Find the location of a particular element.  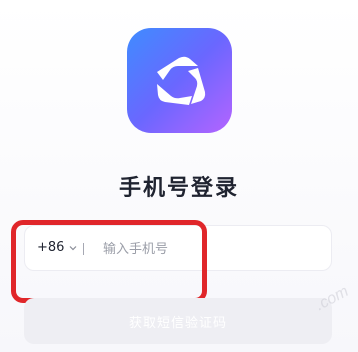

get-sms-code-button: 获取短信验证码 is located at coordinates (178, 321).